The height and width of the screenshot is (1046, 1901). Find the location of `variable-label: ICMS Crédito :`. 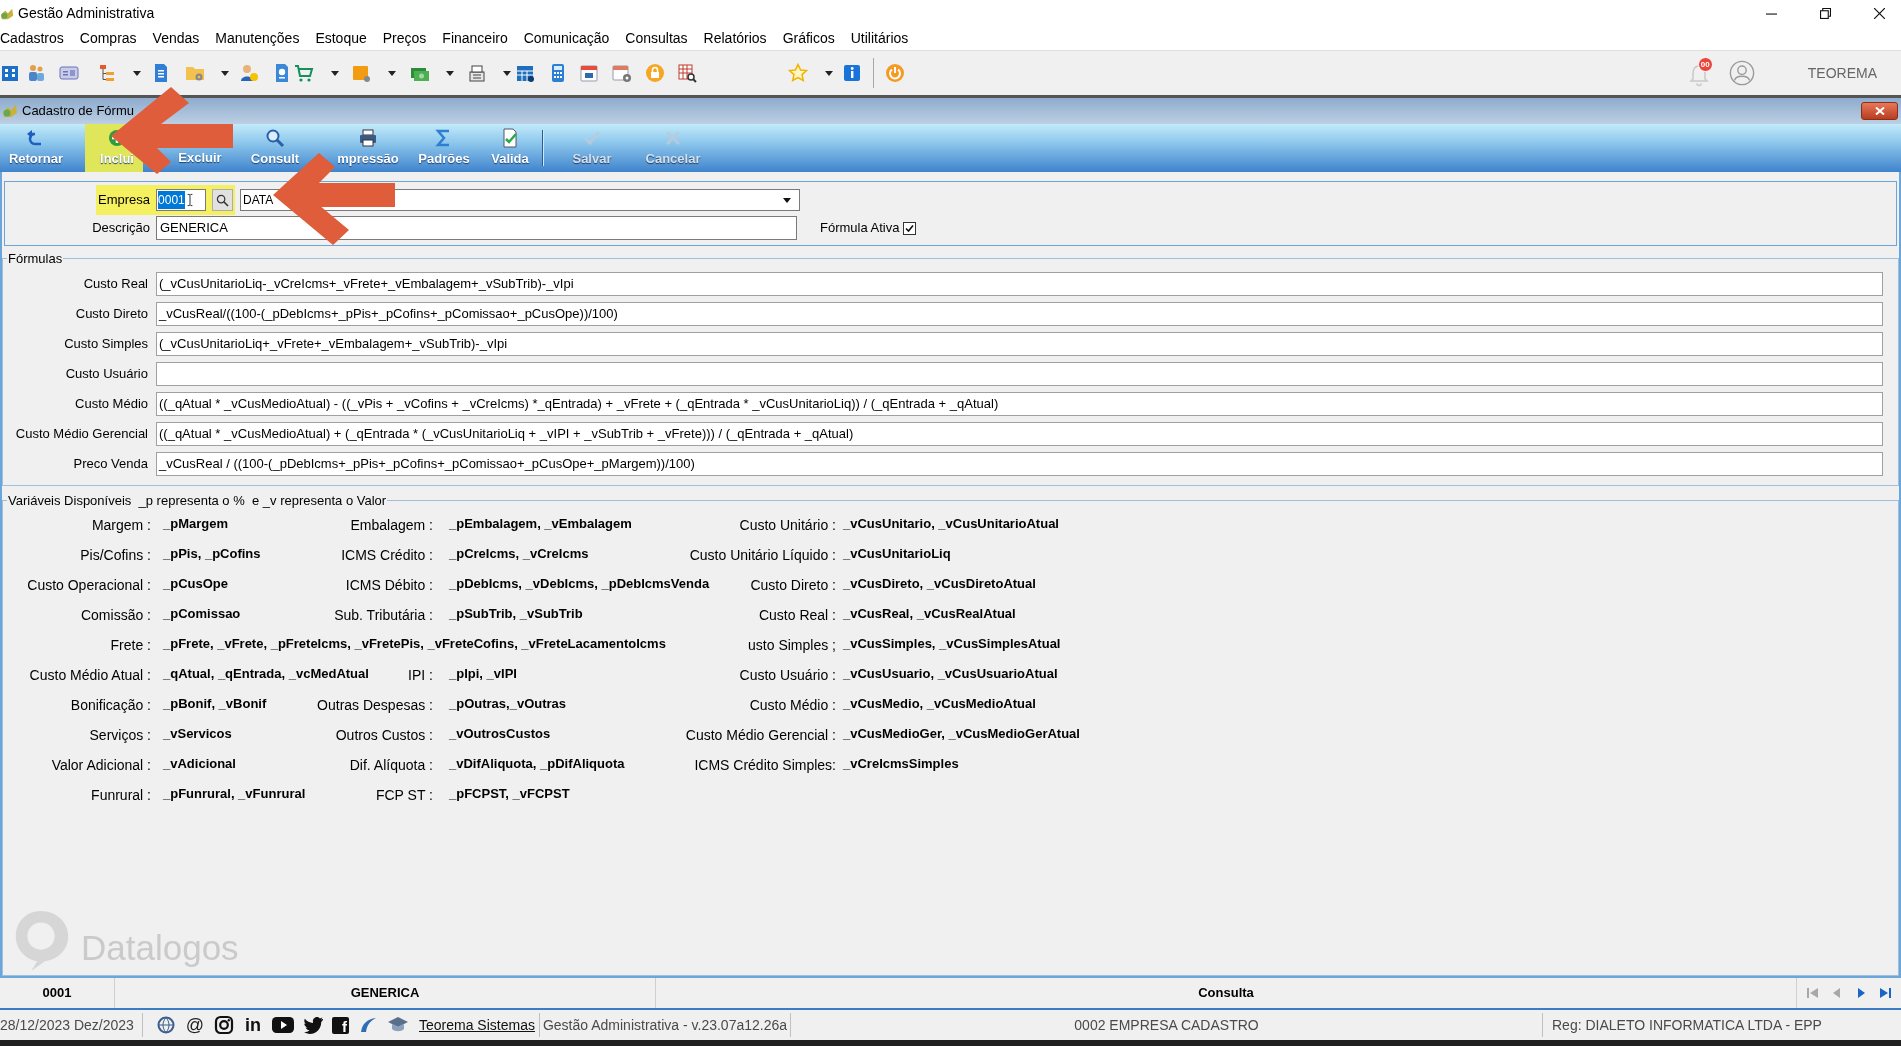

variable-label: ICMS Crédito : is located at coordinates (387, 555).